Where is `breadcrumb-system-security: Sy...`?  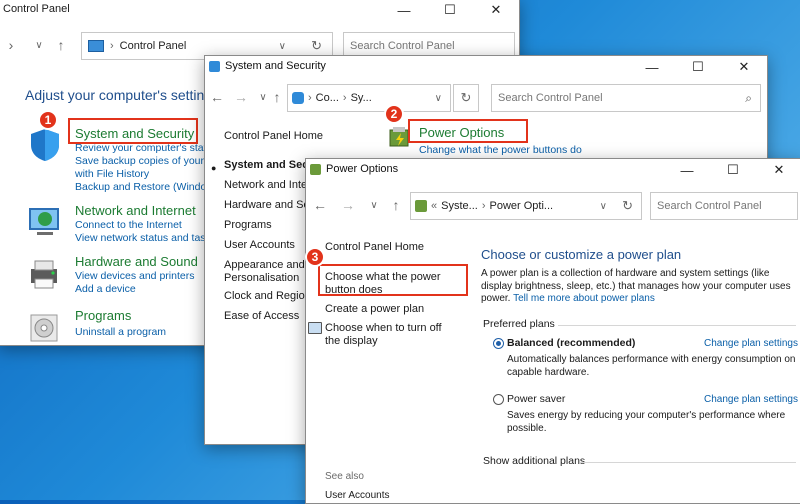 breadcrumb-system-security: Sy... is located at coordinates (361, 98).